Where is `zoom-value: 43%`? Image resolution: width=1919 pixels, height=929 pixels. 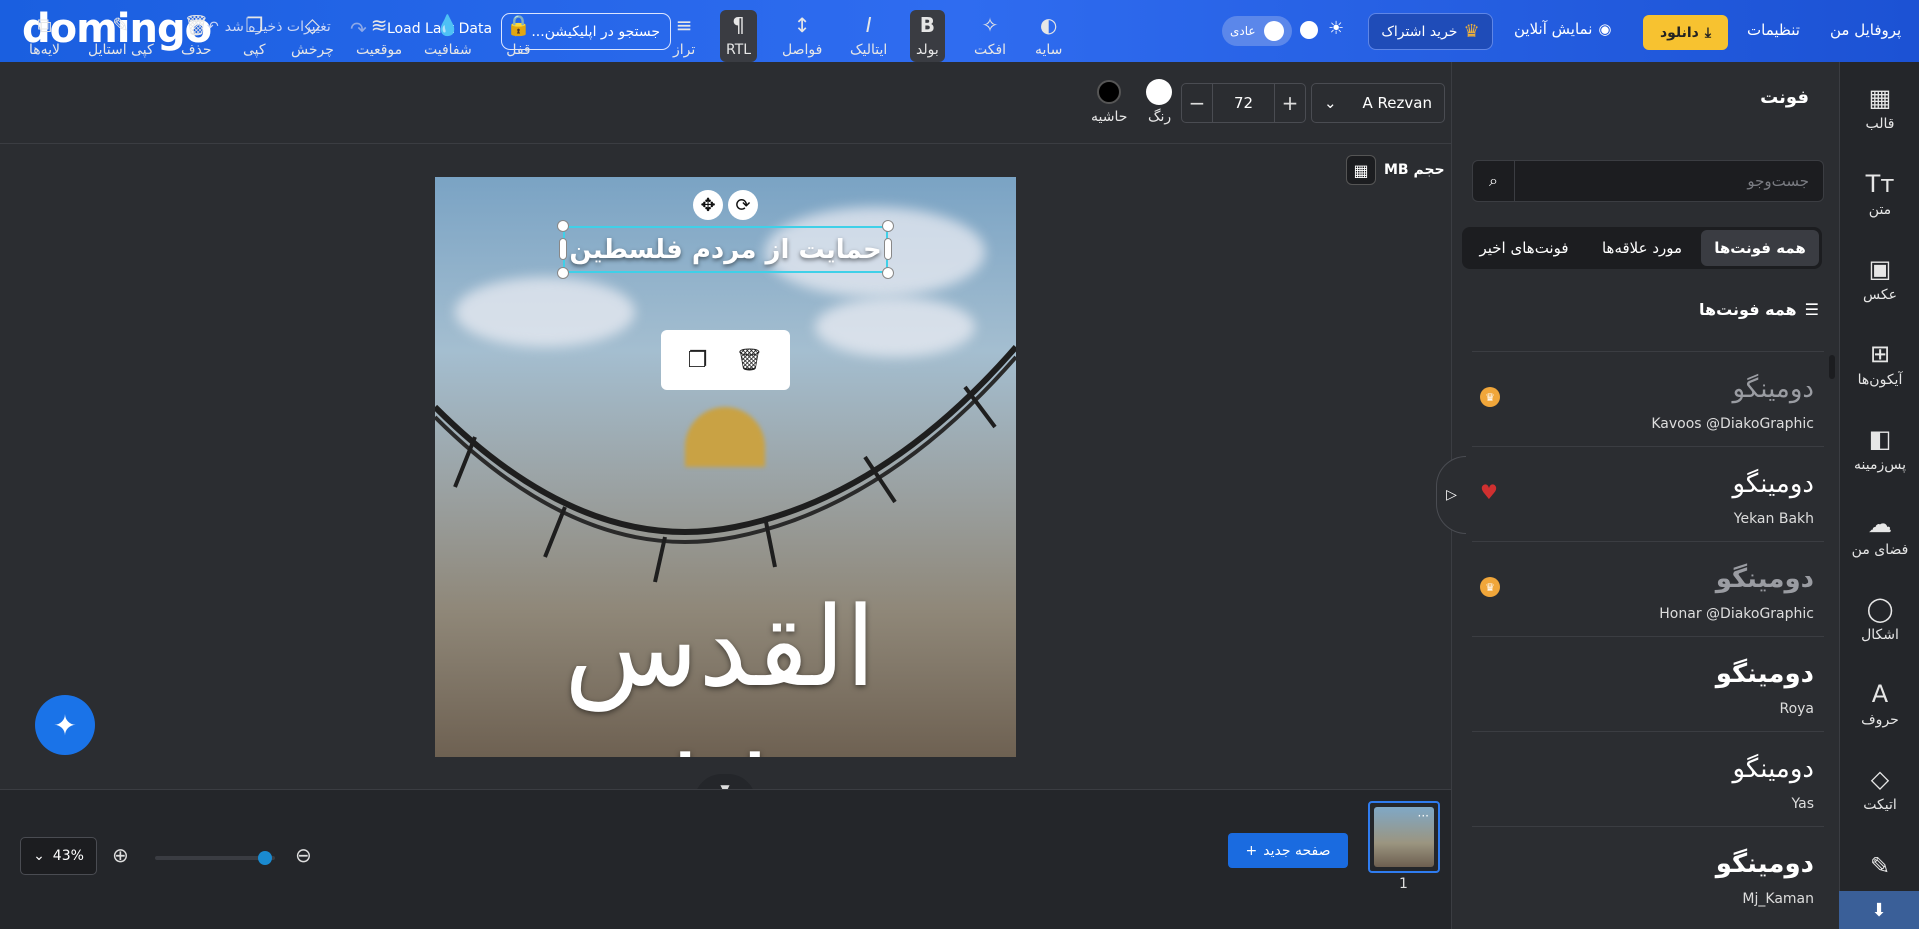 zoom-value: 43% is located at coordinates (68, 856).